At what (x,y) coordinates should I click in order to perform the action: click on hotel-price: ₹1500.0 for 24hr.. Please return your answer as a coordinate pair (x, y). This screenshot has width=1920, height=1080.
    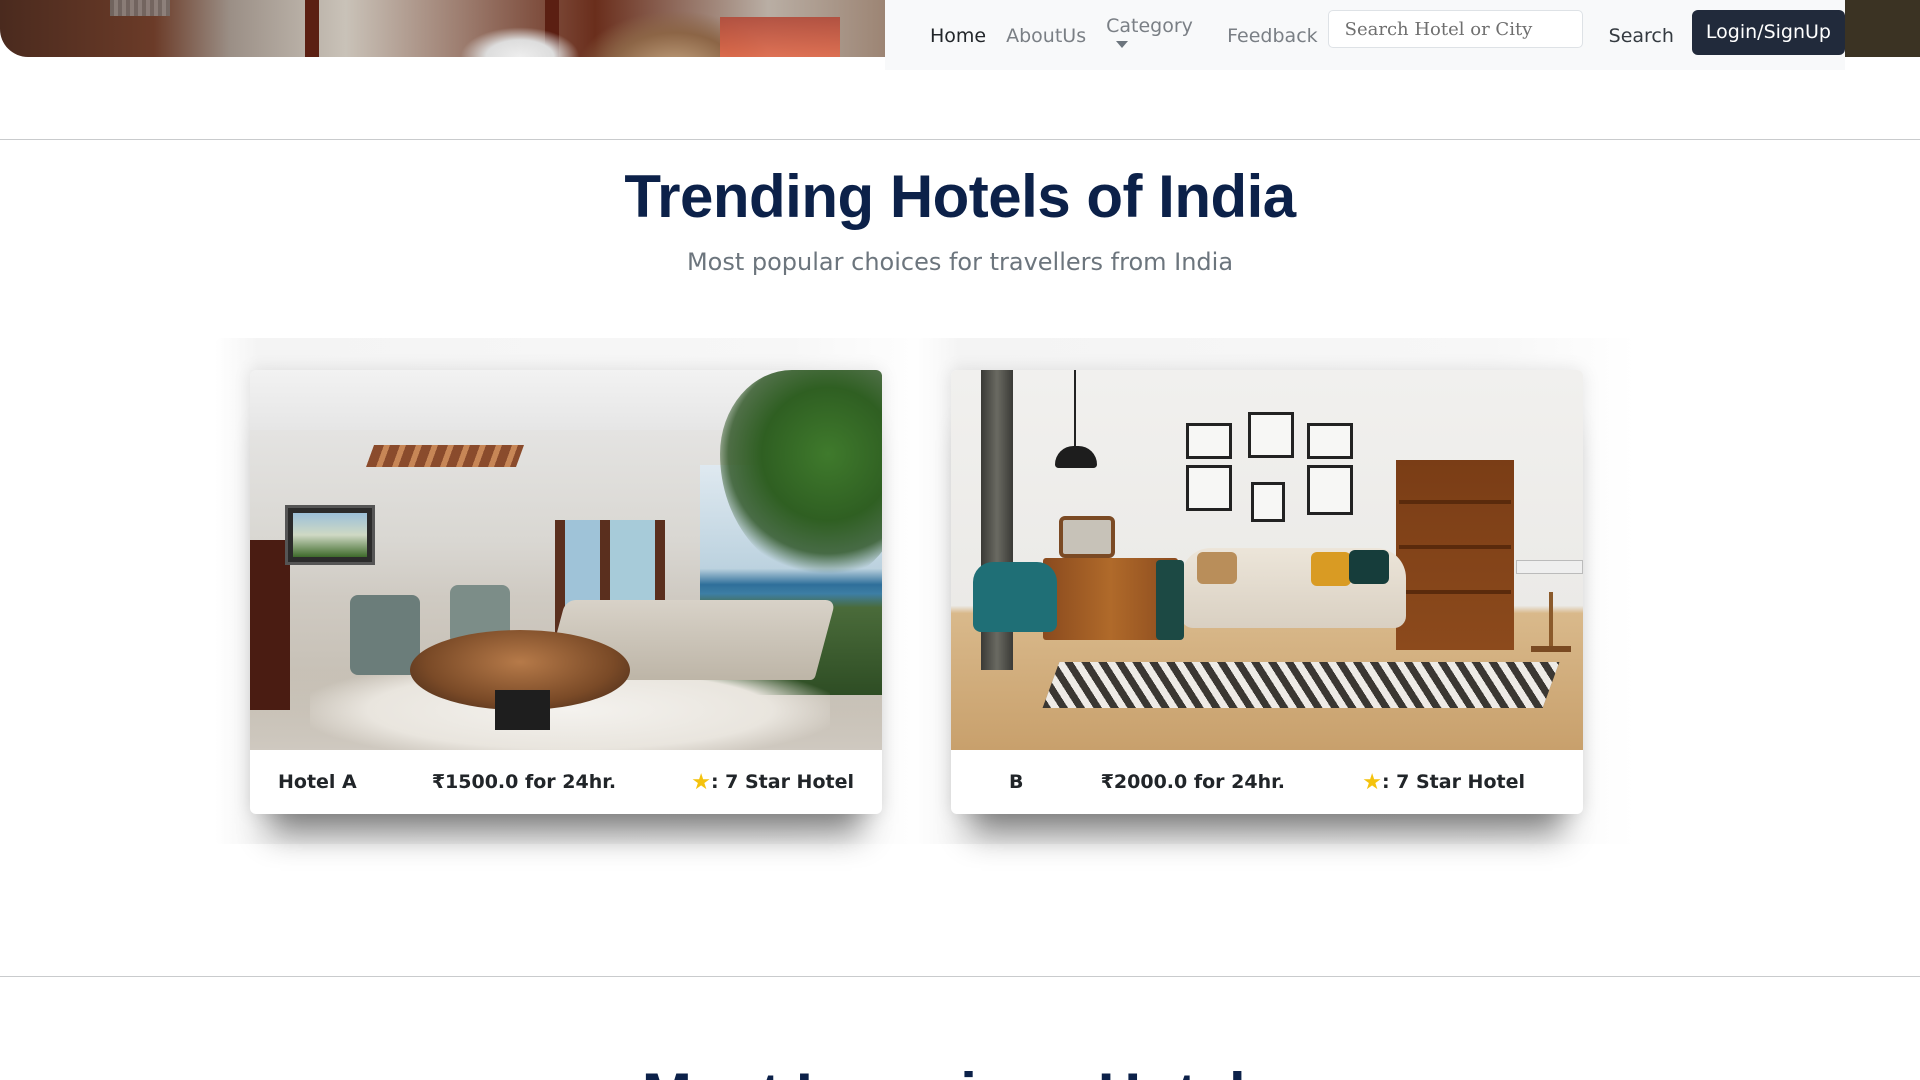
    Looking at the image, I should click on (524, 782).